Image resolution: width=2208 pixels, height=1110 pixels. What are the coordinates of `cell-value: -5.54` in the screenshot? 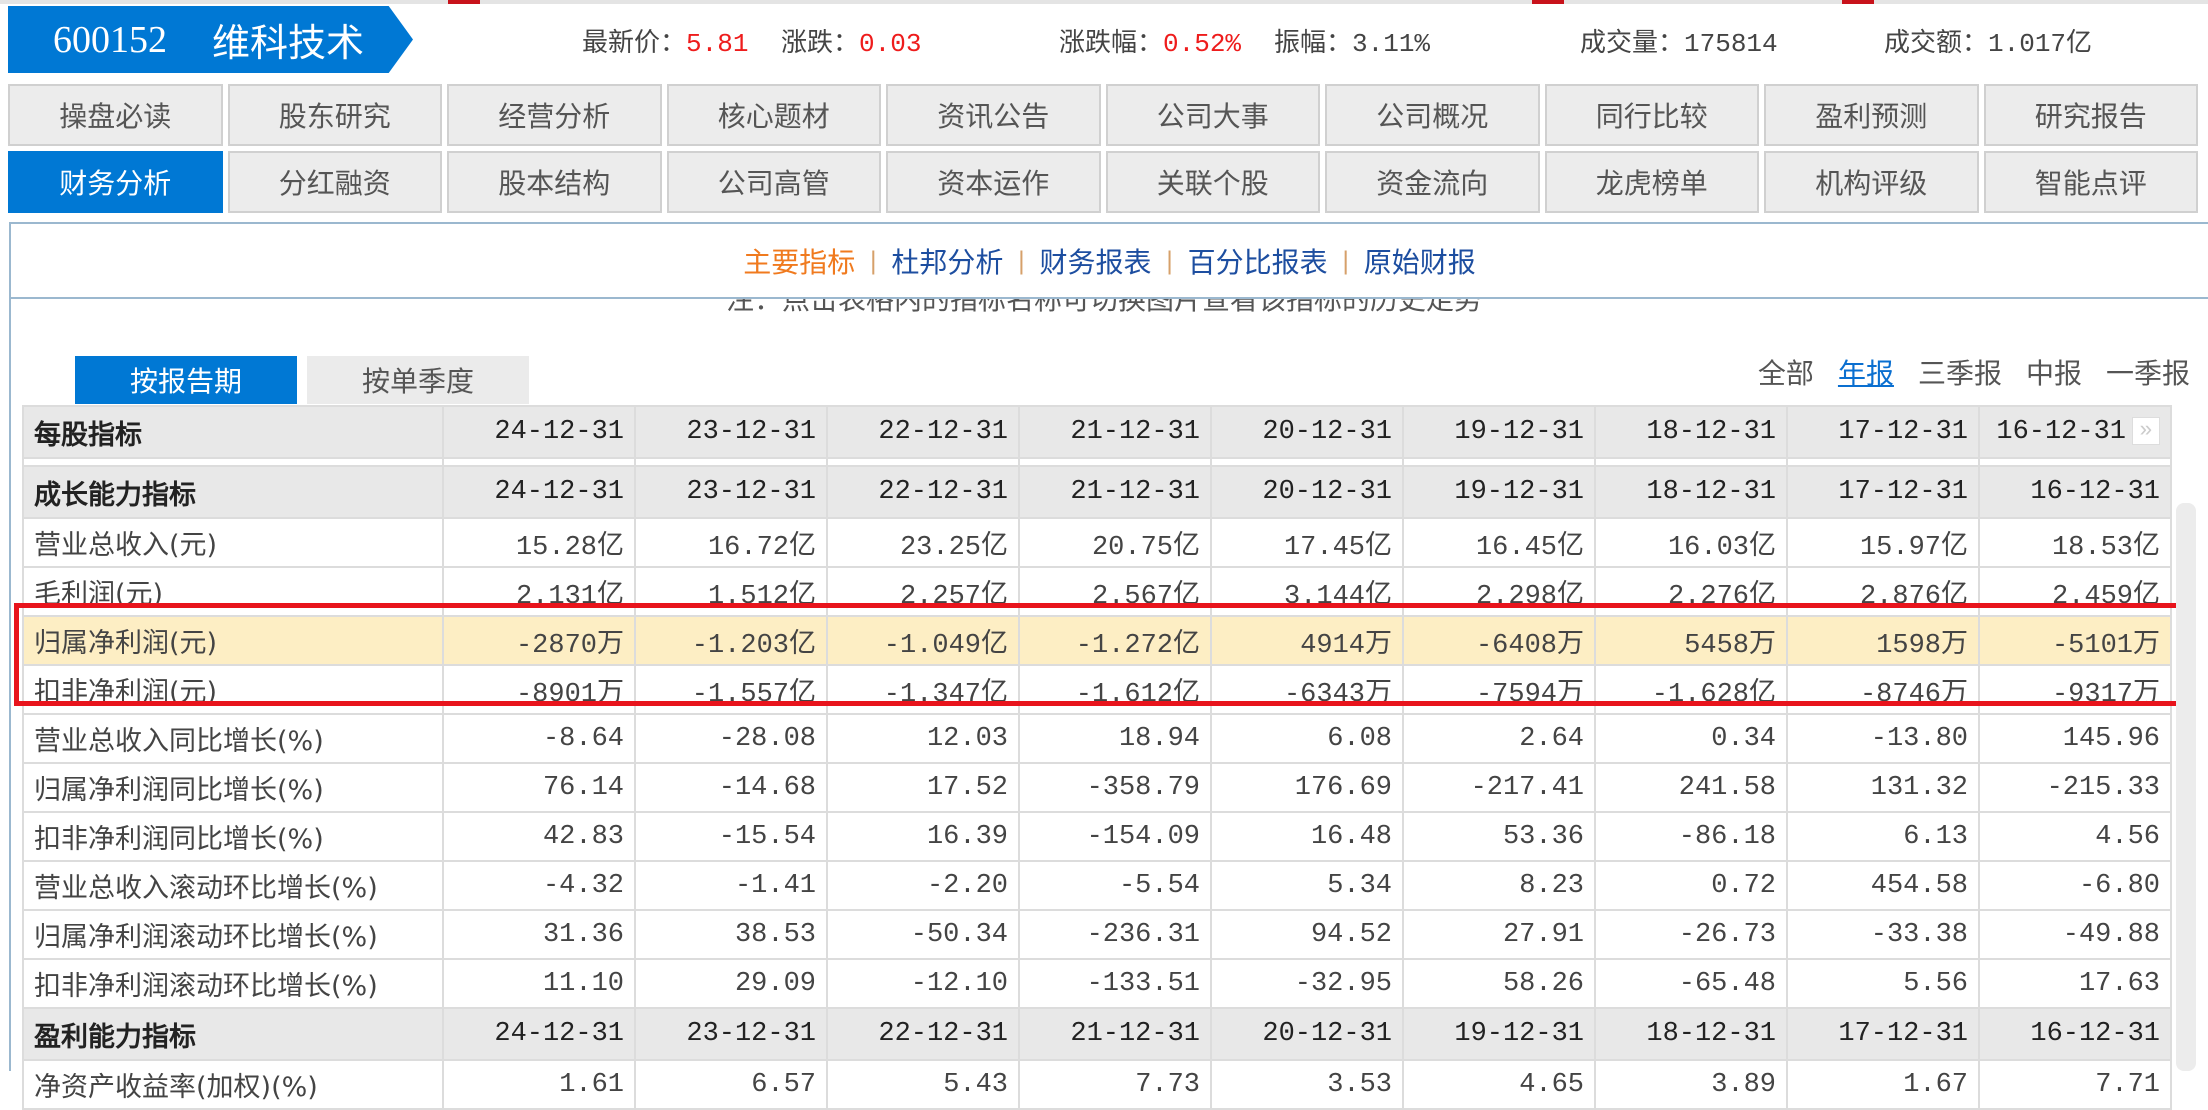 It's located at (1115, 885).